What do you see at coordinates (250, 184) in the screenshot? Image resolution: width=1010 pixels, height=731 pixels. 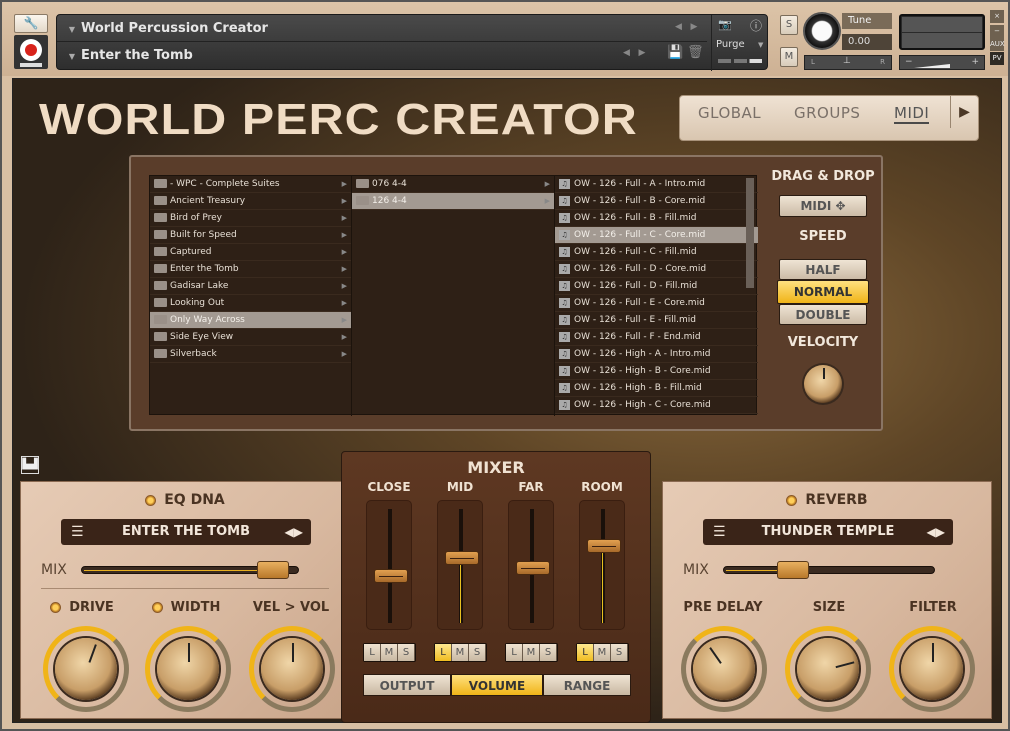 I see `folder-item: - WPC - Complete Suites ▶` at bounding box center [250, 184].